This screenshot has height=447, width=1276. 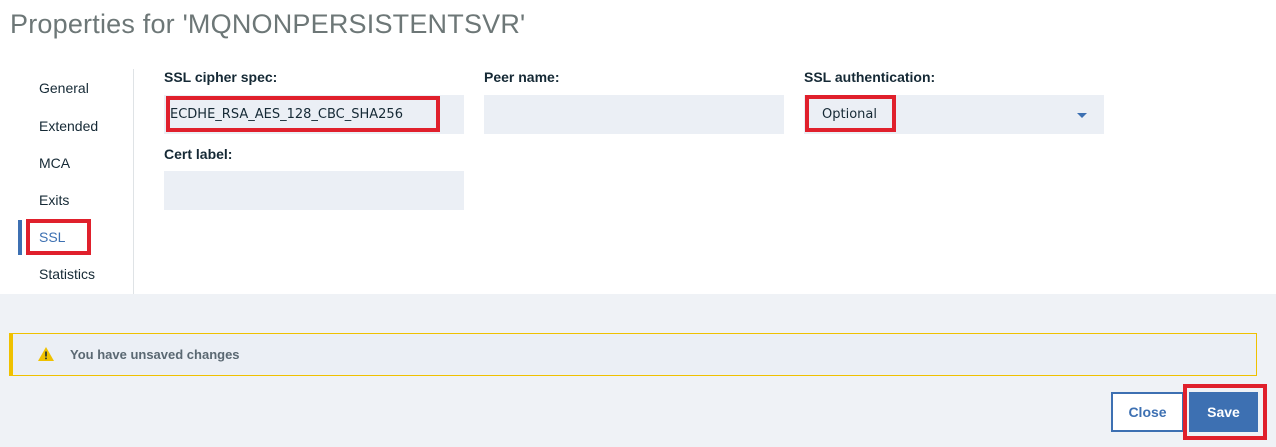 I want to click on nav-divider, so click(x=133, y=181).